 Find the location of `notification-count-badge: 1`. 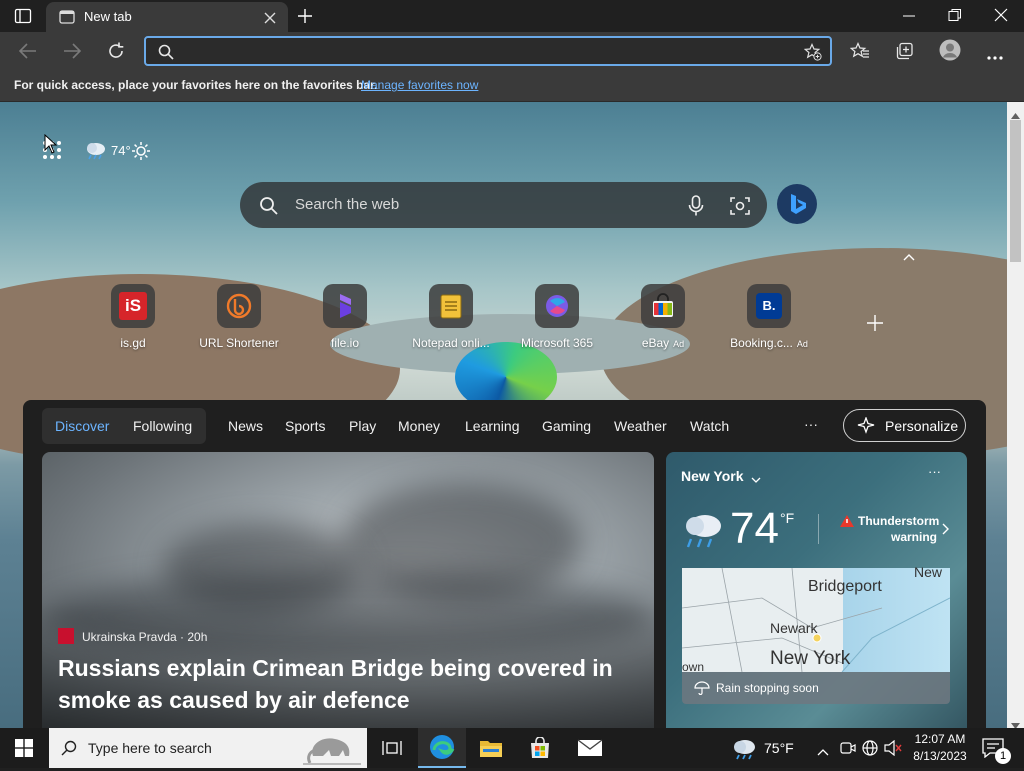

notification-count-badge: 1 is located at coordinates (1003, 756).